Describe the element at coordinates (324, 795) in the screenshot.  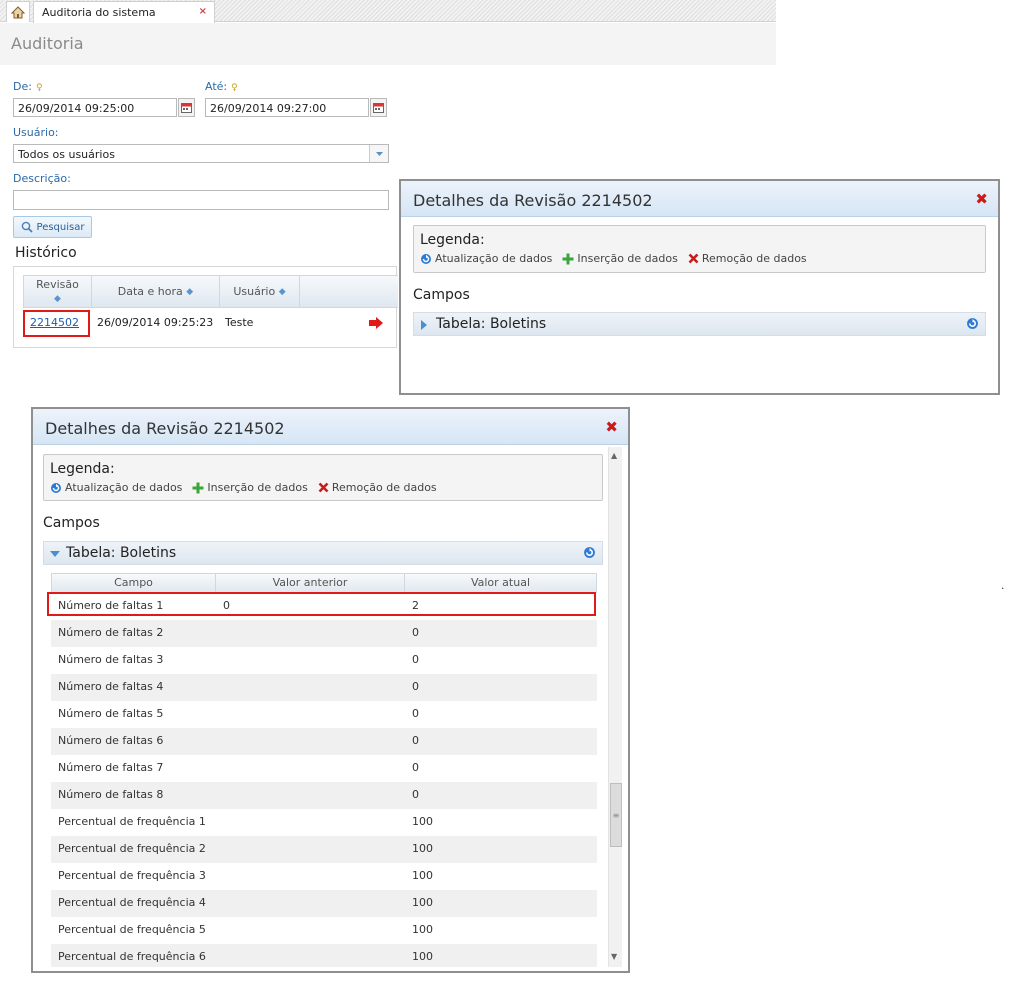
I see `table-row: Número de faltas 8 0` at that location.